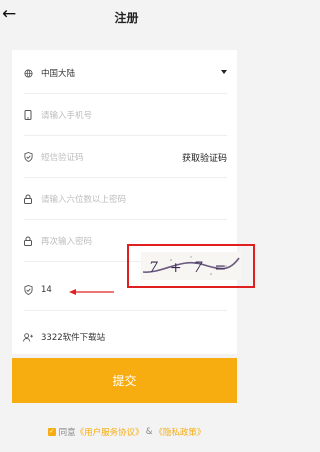 Image resolution: width=320 pixels, height=452 pixels. I want to click on referrer-field: 3322软件下载站, so click(124, 337).